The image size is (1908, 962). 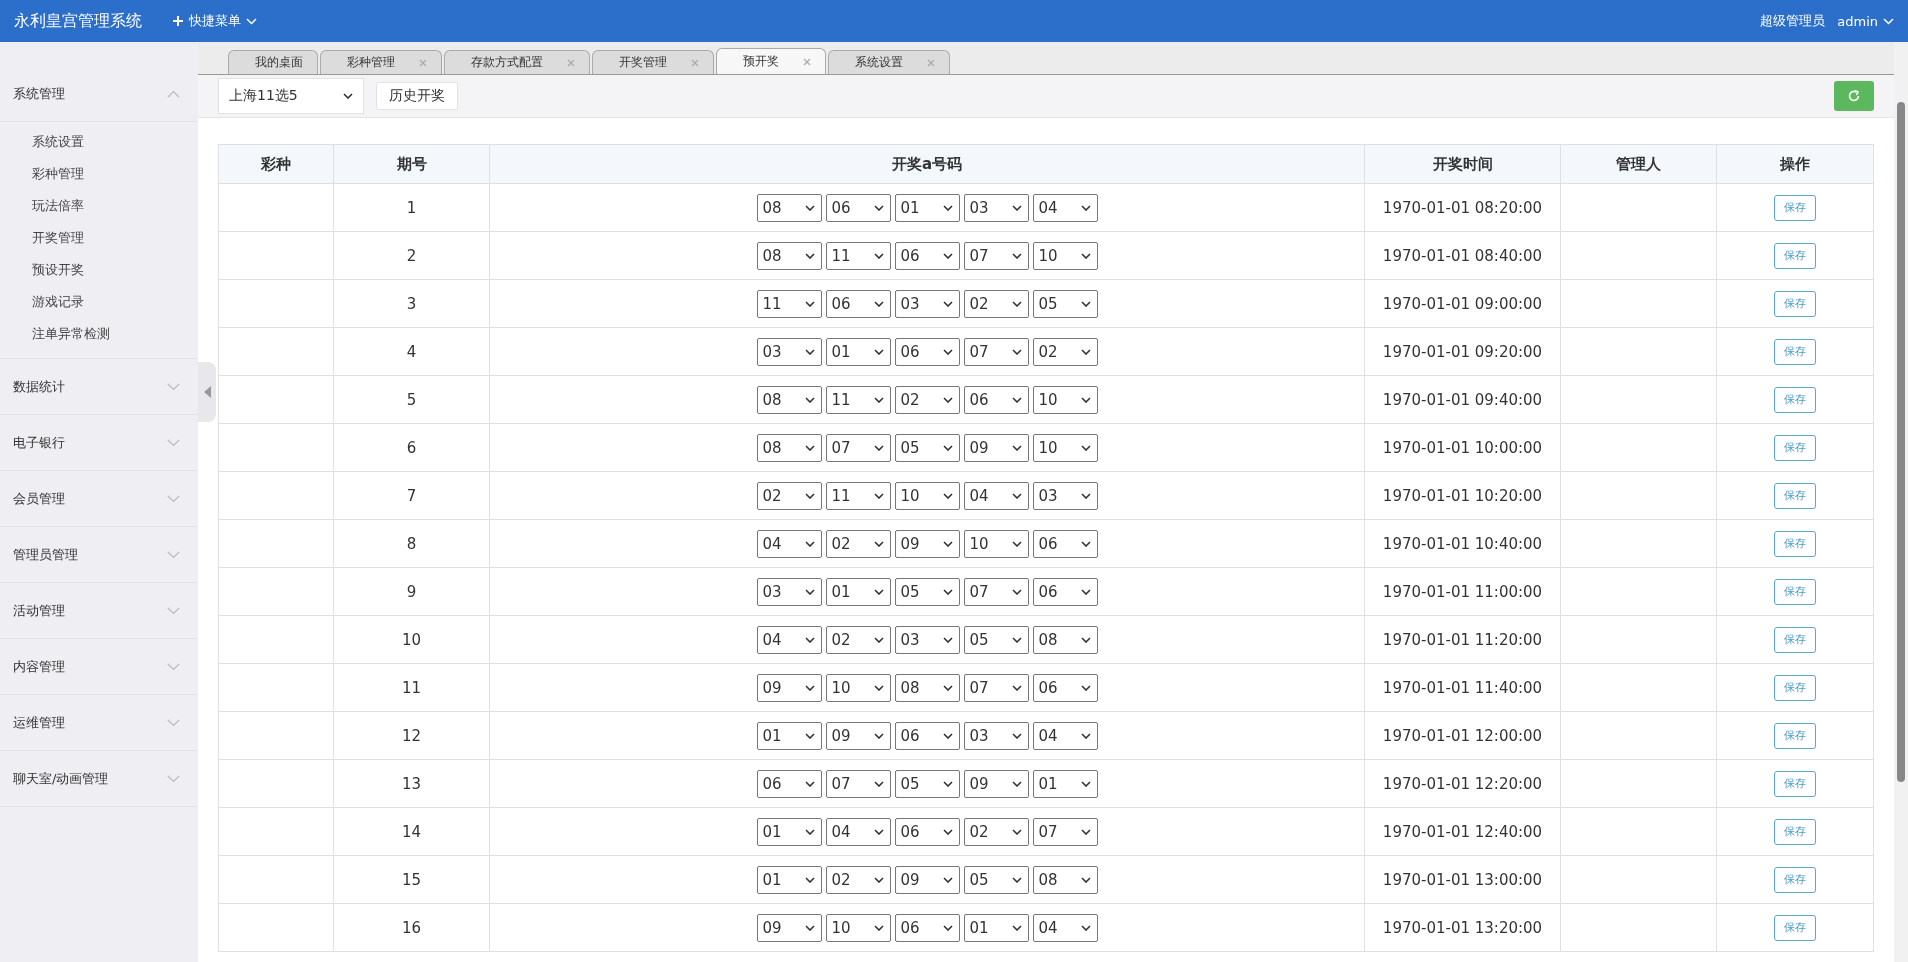 I want to click on collapse-sidebar-handle, so click(x=207, y=392).